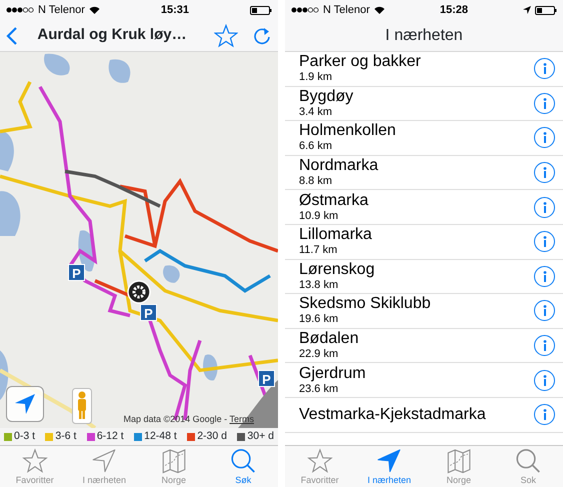  I want to click on legend-label: 6-12 t, so click(110, 436).